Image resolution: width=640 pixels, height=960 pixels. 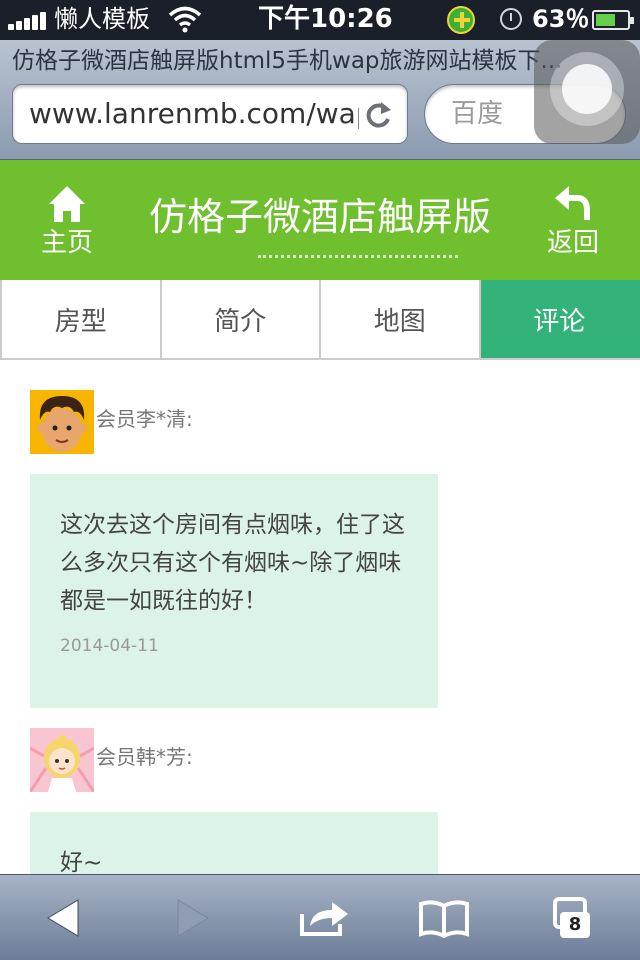 I want to click on alarm-clock-icon, so click(x=511, y=19).